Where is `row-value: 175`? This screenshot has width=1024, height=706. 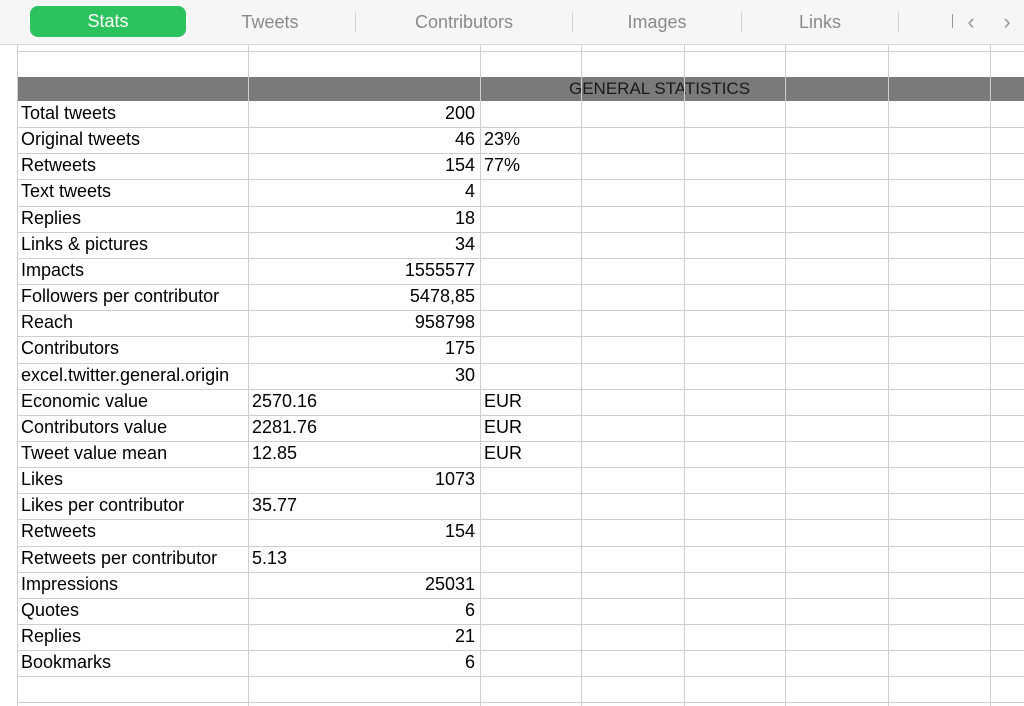 row-value: 175 is located at coordinates (364, 349).